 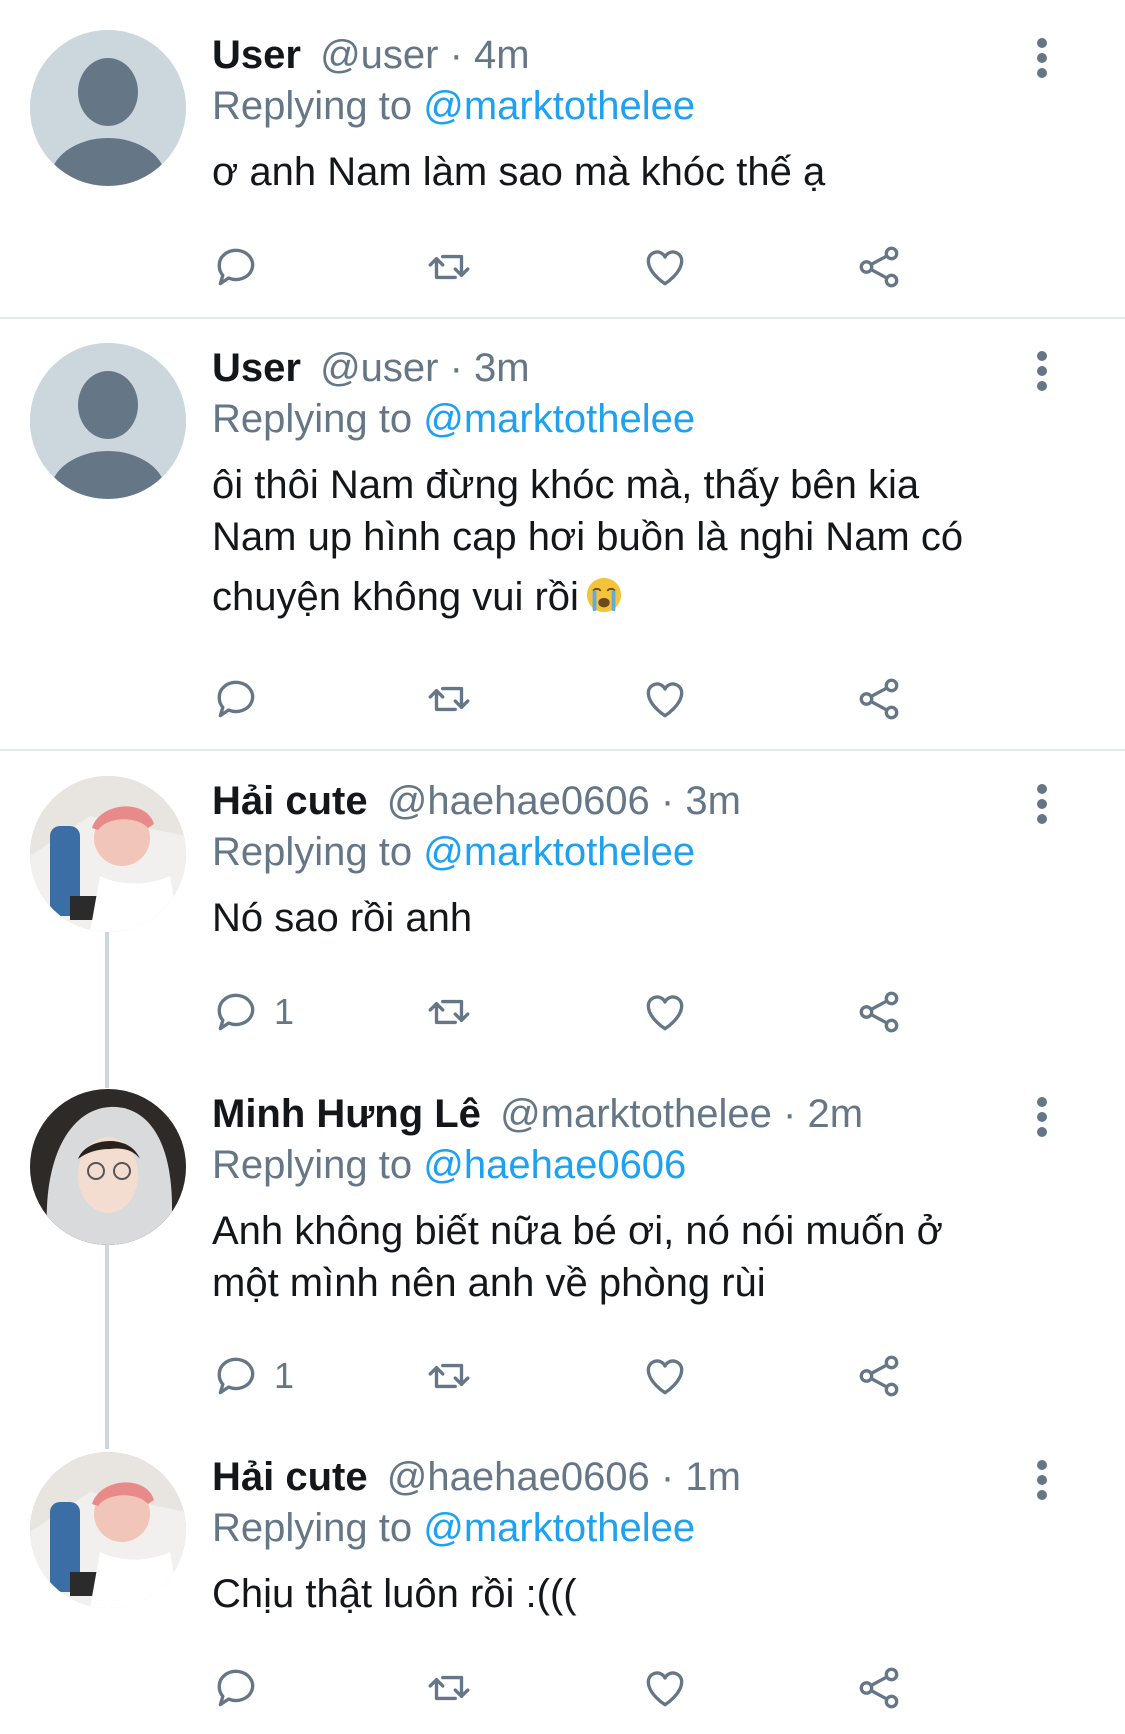 What do you see at coordinates (648, 1594) in the screenshot?
I see `tweet-text: Chịu thật luôn rồi :(((` at bounding box center [648, 1594].